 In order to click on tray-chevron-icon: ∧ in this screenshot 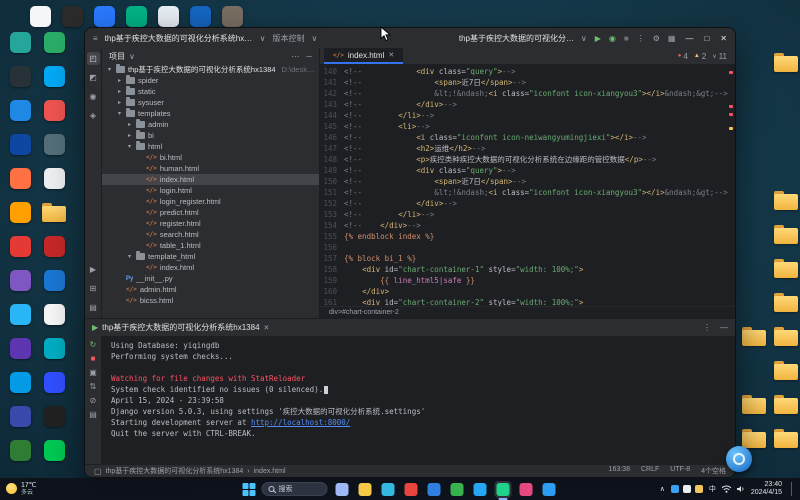, I will do `click(662, 489)`.